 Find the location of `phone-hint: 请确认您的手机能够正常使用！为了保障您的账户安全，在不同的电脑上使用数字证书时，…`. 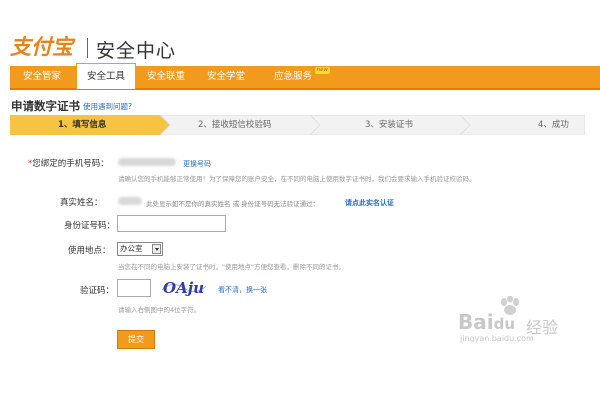

phone-hint: 请确认您的手机能够正常使用！为了保障您的账户安全，在不同的电脑上使用数字证书时，… is located at coordinates (297, 179).